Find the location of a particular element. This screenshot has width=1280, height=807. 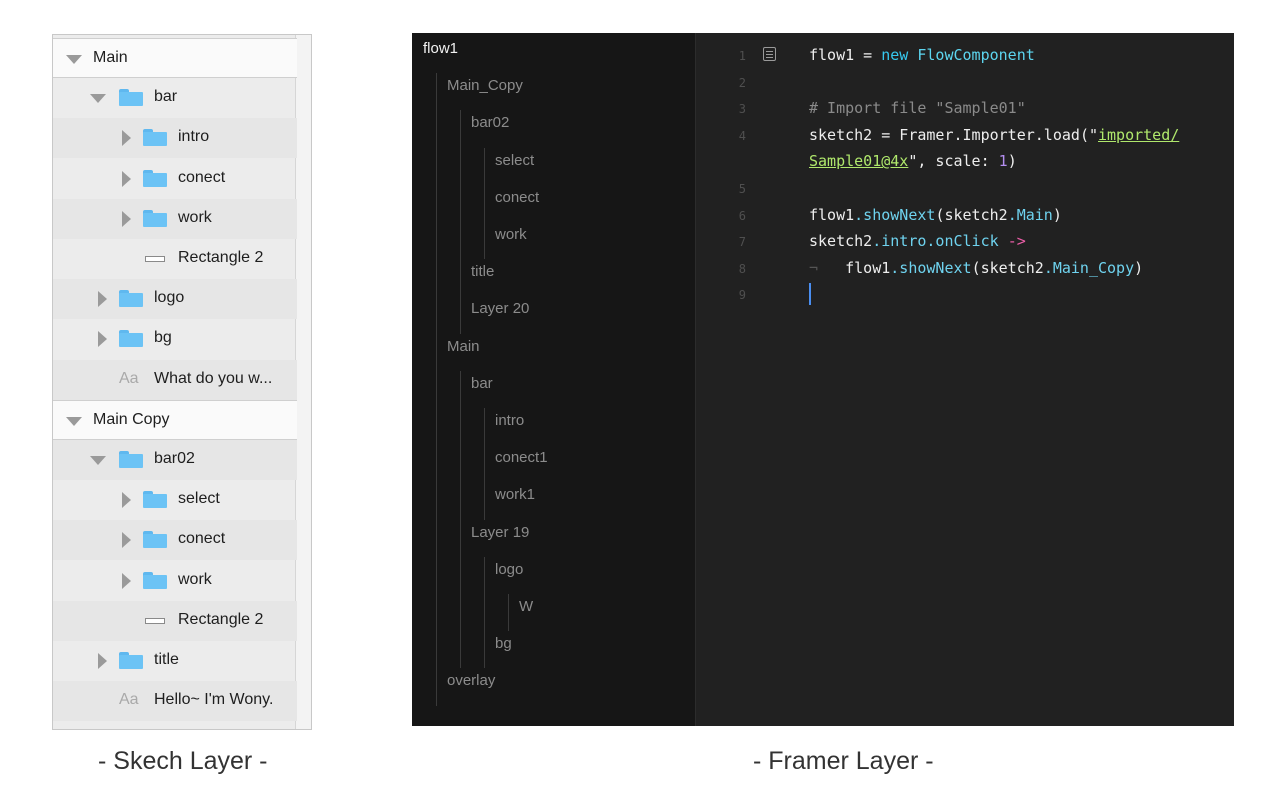

code-token: .Importer.load is located at coordinates (1016, 134).